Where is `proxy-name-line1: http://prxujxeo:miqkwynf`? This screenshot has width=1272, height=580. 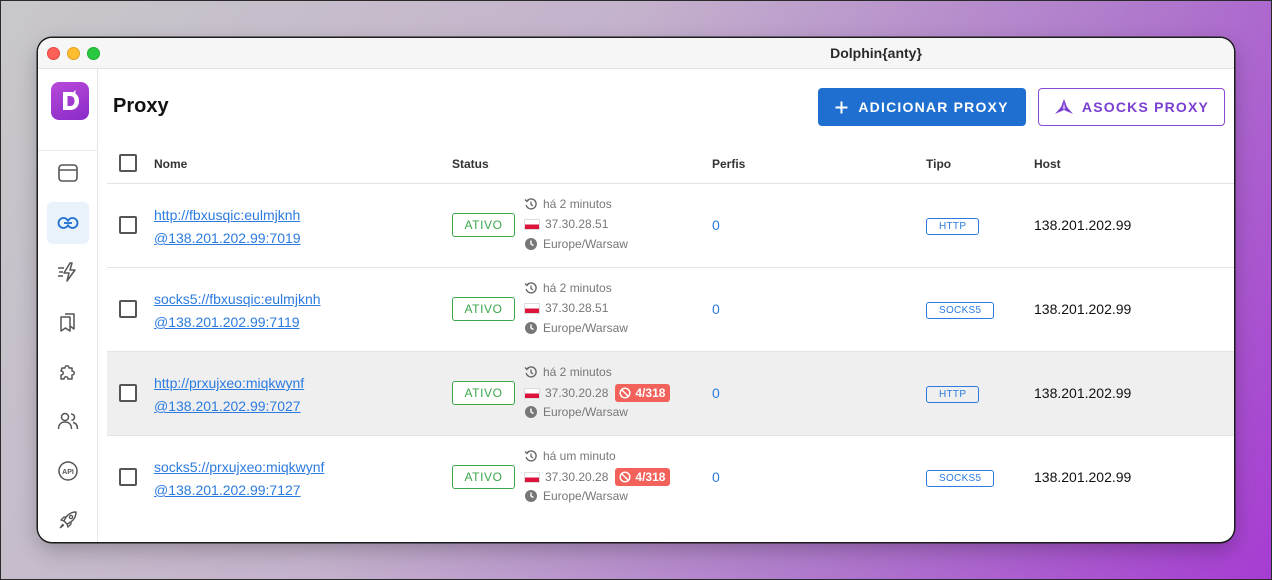 proxy-name-line1: http://prxujxeo:miqkwynf is located at coordinates (229, 383).